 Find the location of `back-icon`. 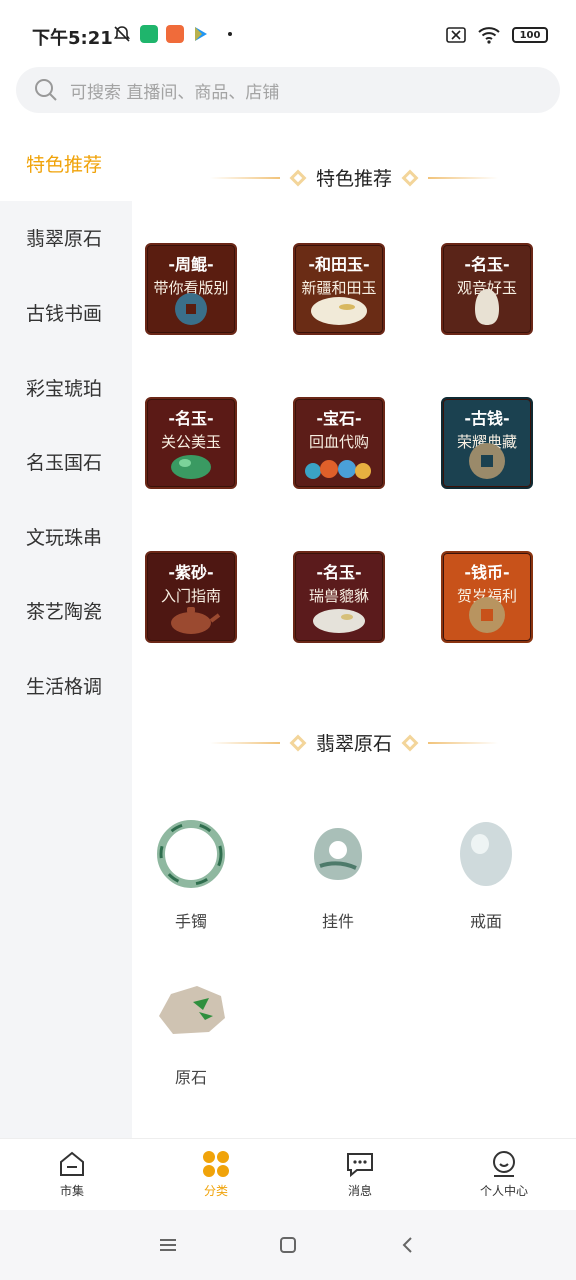

back-icon is located at coordinates (408, 1245).